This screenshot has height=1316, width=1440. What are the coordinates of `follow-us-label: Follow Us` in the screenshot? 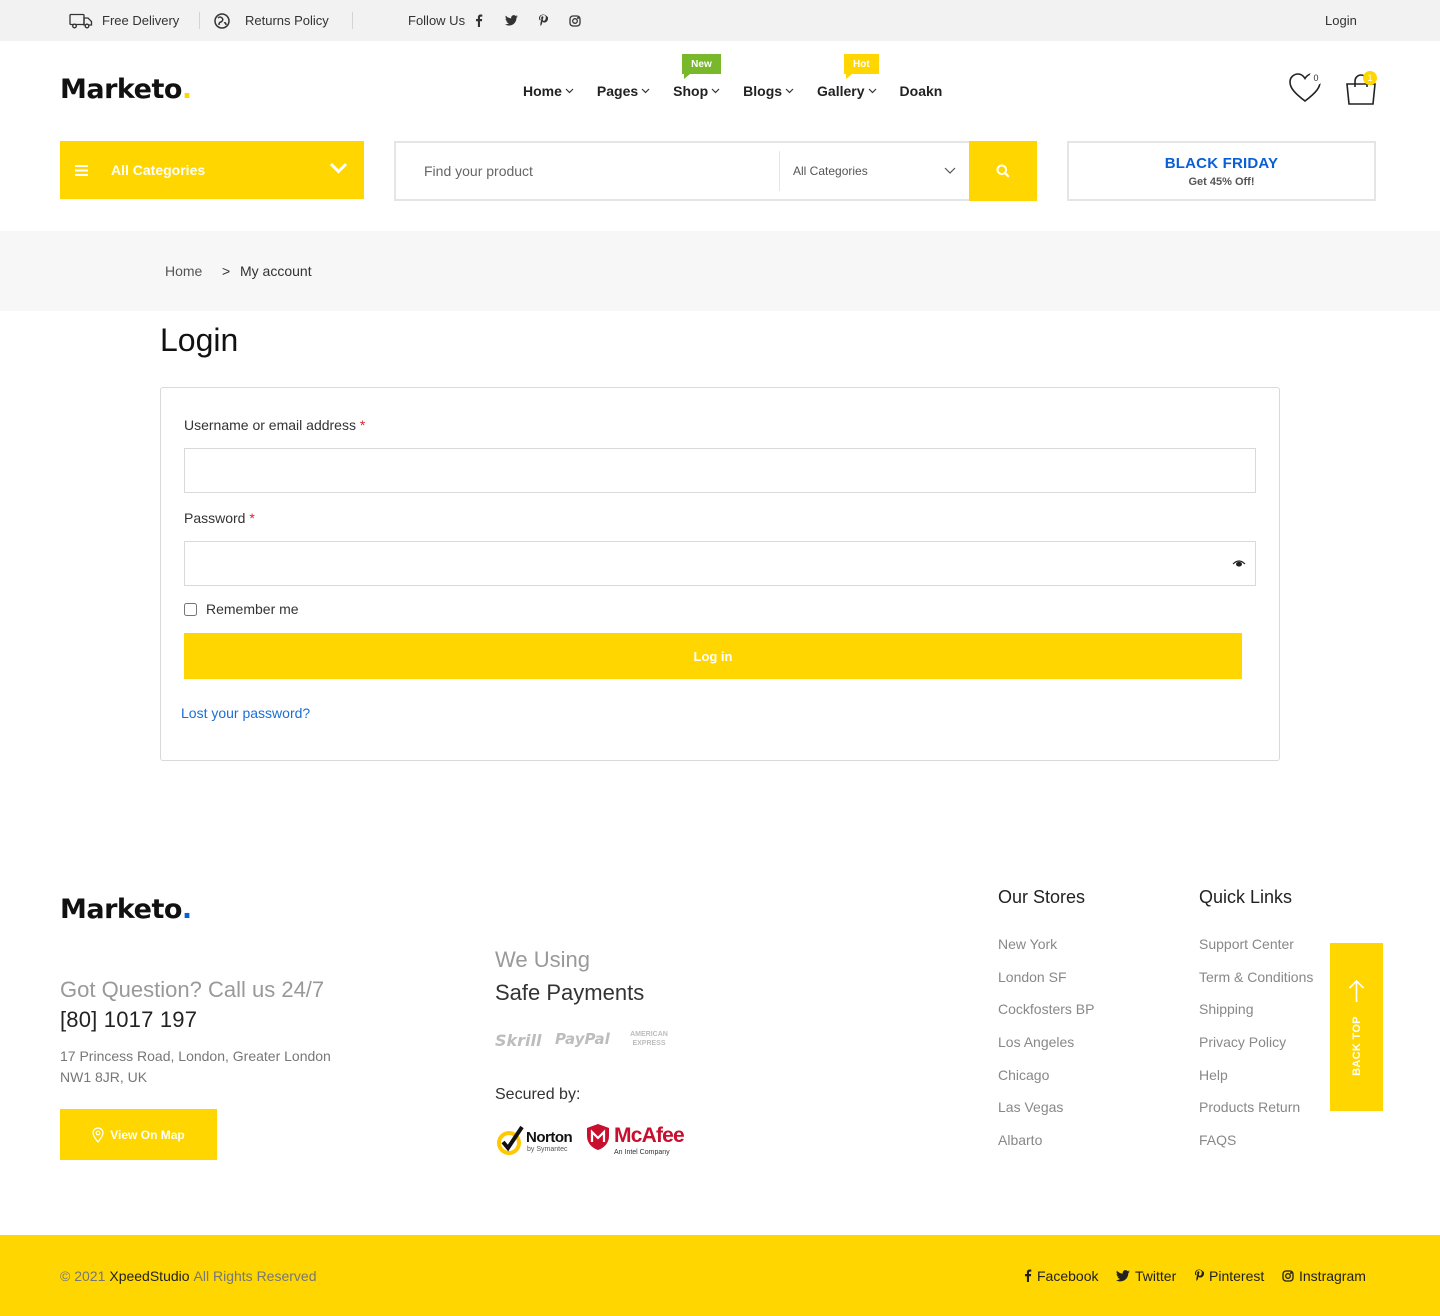 It's located at (437, 20).